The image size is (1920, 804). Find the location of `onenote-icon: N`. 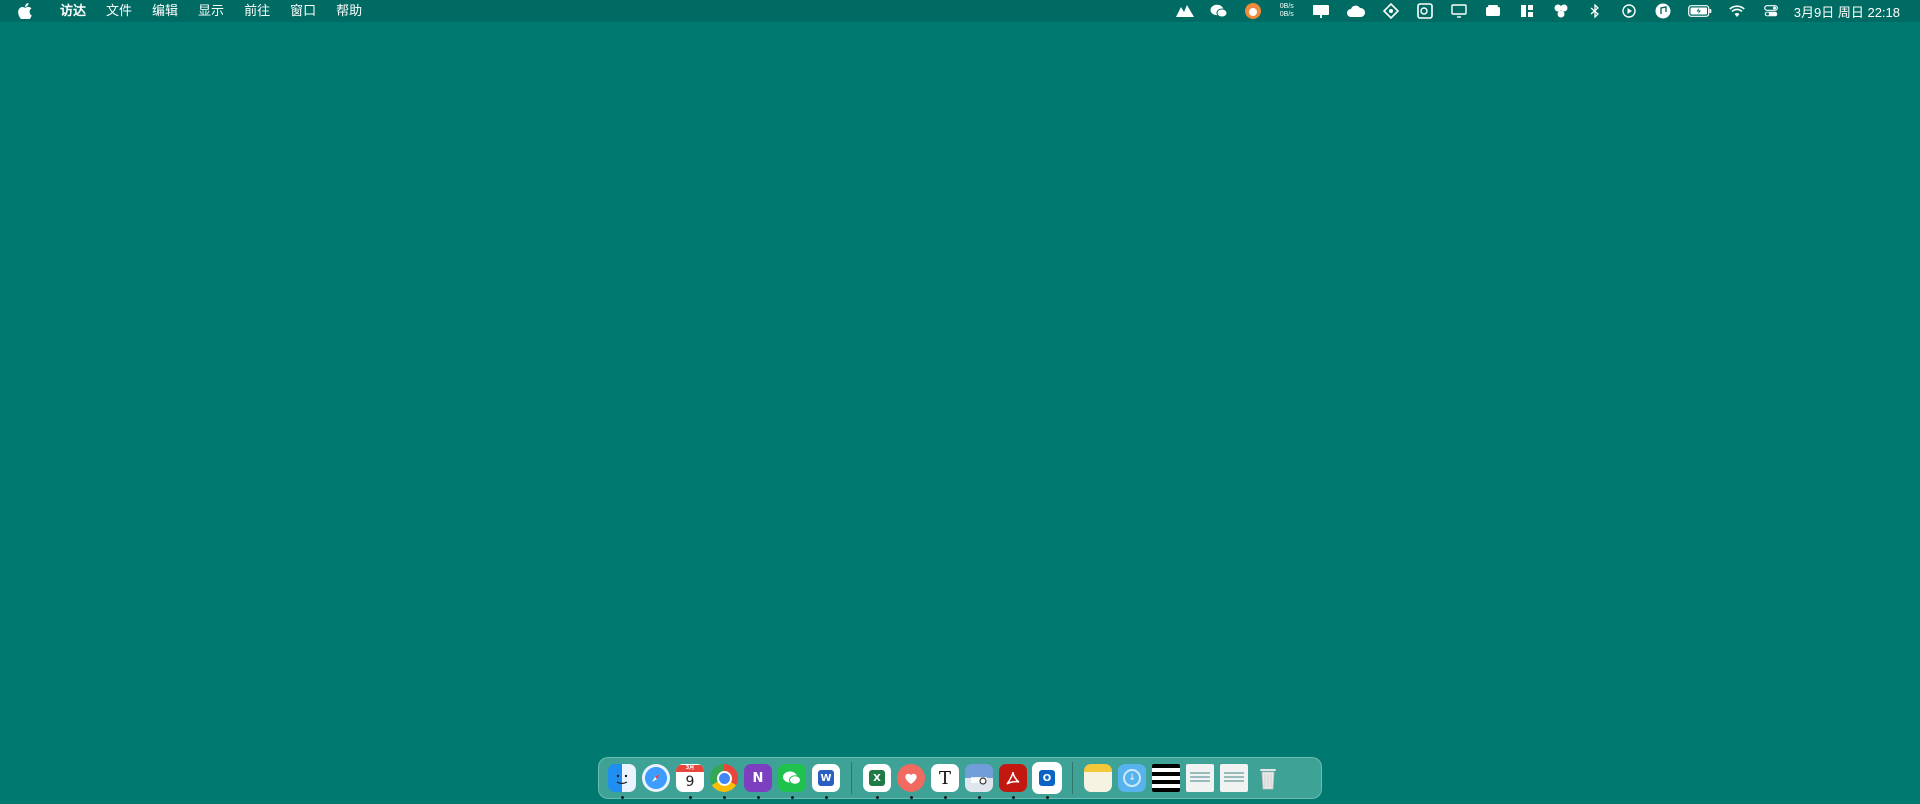

onenote-icon: N is located at coordinates (758, 778).